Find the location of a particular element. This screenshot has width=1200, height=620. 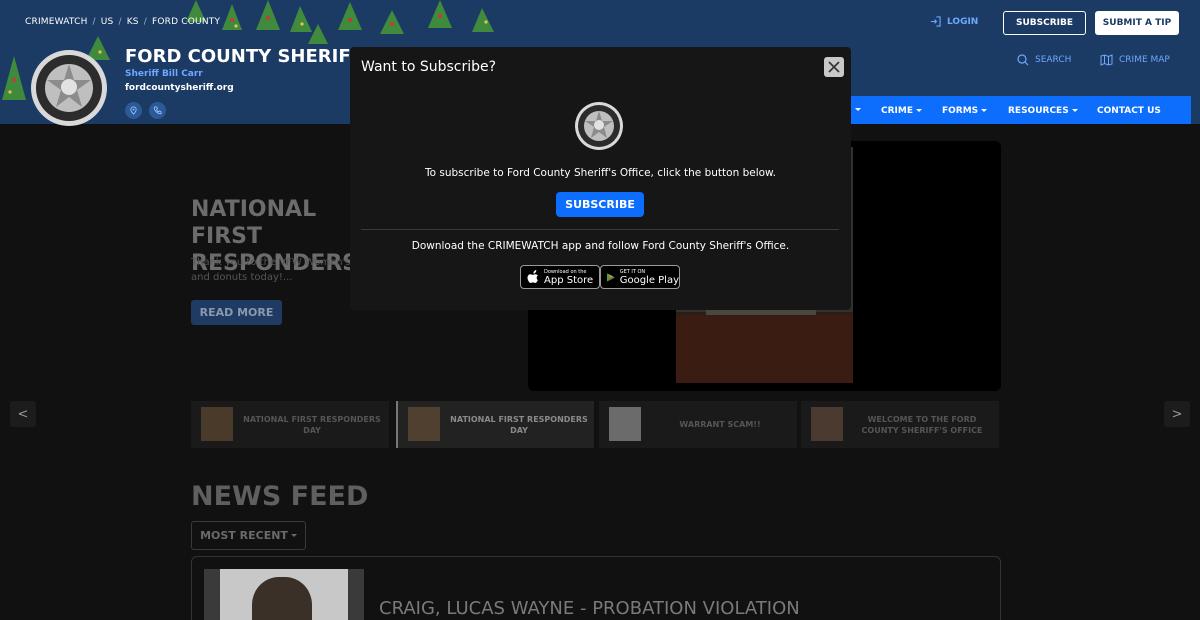

agency-title: FORD COUNTY SHERIFF'S is located at coordinates (253, 56).